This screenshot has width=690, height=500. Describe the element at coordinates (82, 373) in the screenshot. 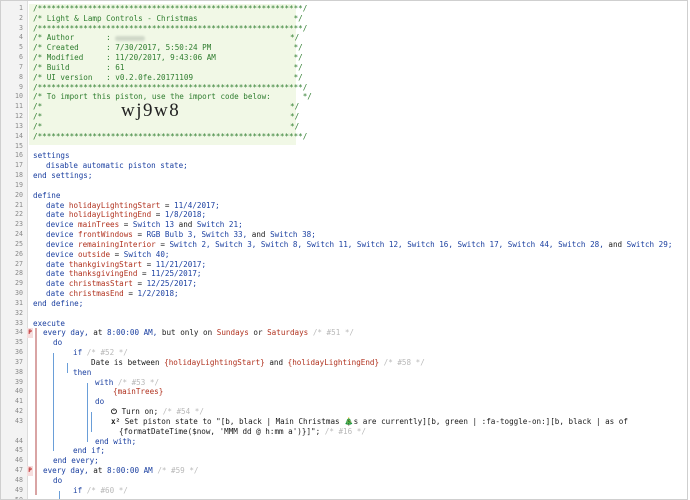

I see `code-line: then` at that location.